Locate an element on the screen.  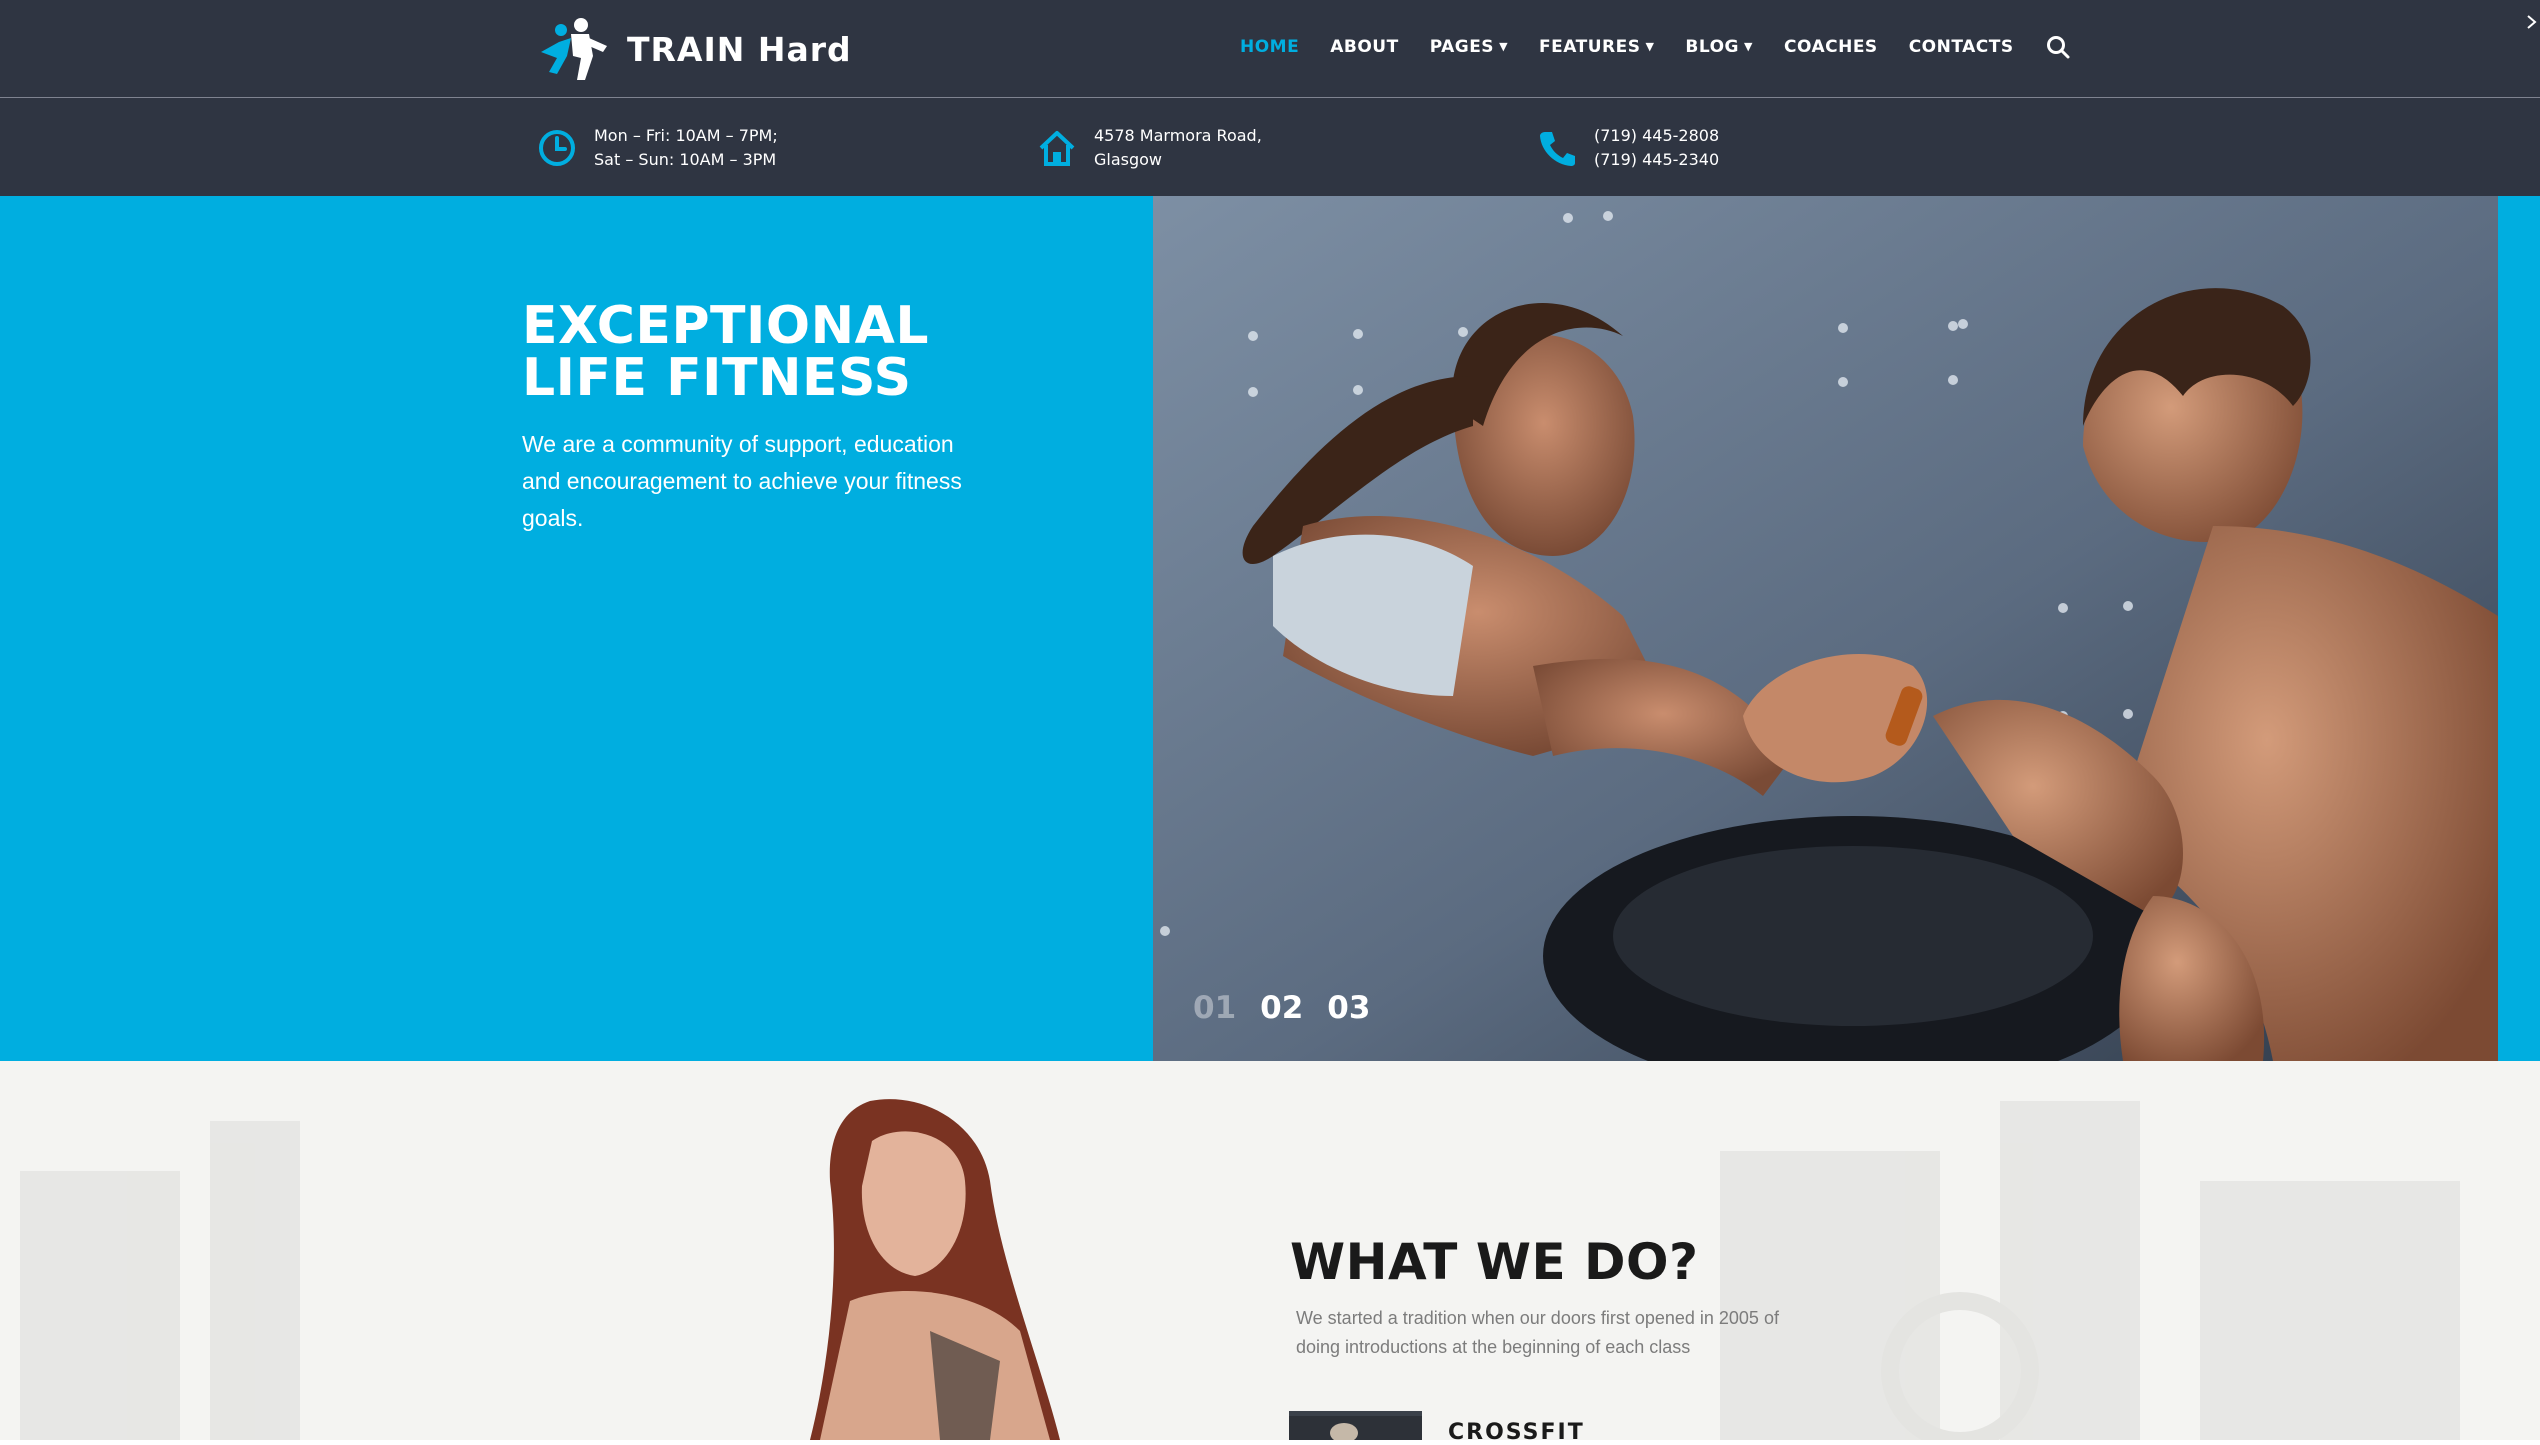
nav-item-blog: BLOG ▼ is located at coordinates (1719, 47).